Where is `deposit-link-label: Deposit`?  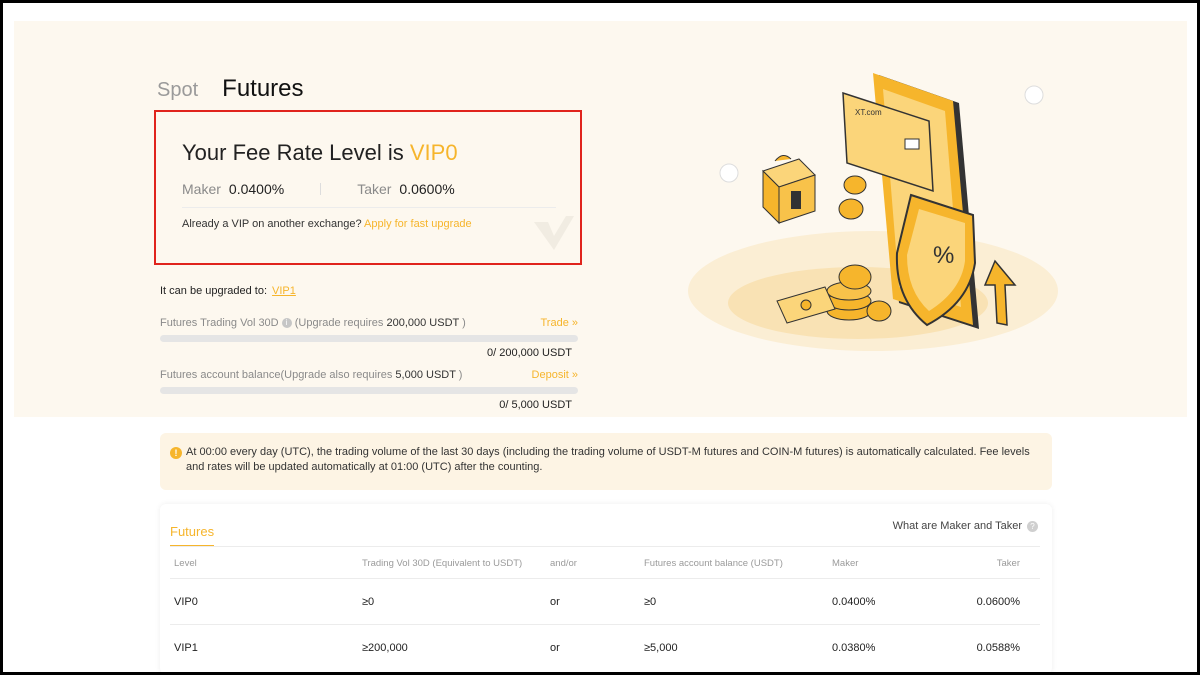 deposit-link-label: Deposit is located at coordinates (550, 375).